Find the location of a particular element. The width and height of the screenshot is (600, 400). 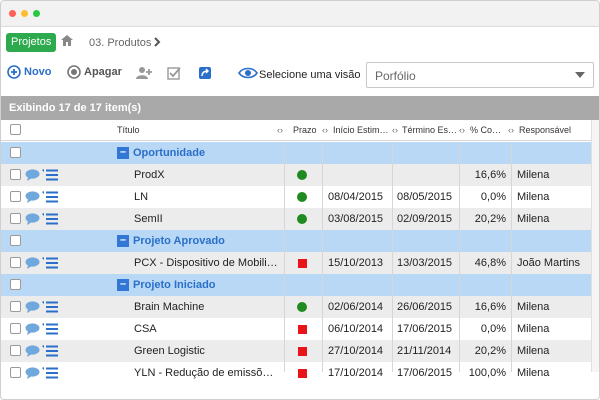

row-start-date: 06/10/2014 is located at coordinates (356, 329).